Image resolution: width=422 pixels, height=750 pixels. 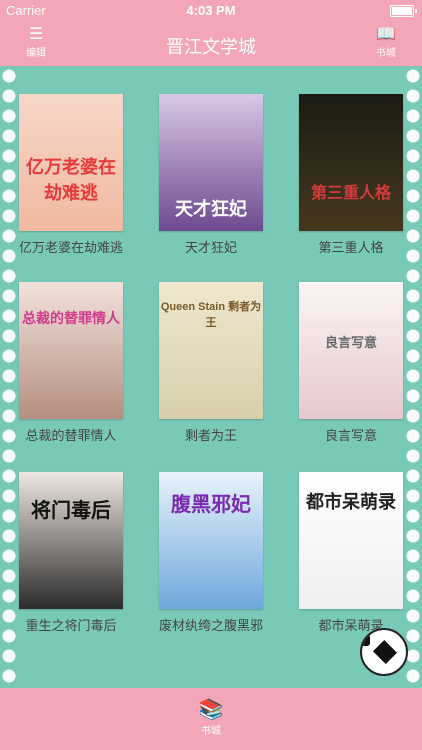 I want to click on book-item: 总裁的替罪情人 总裁的替罪情人, so click(x=71, y=363).